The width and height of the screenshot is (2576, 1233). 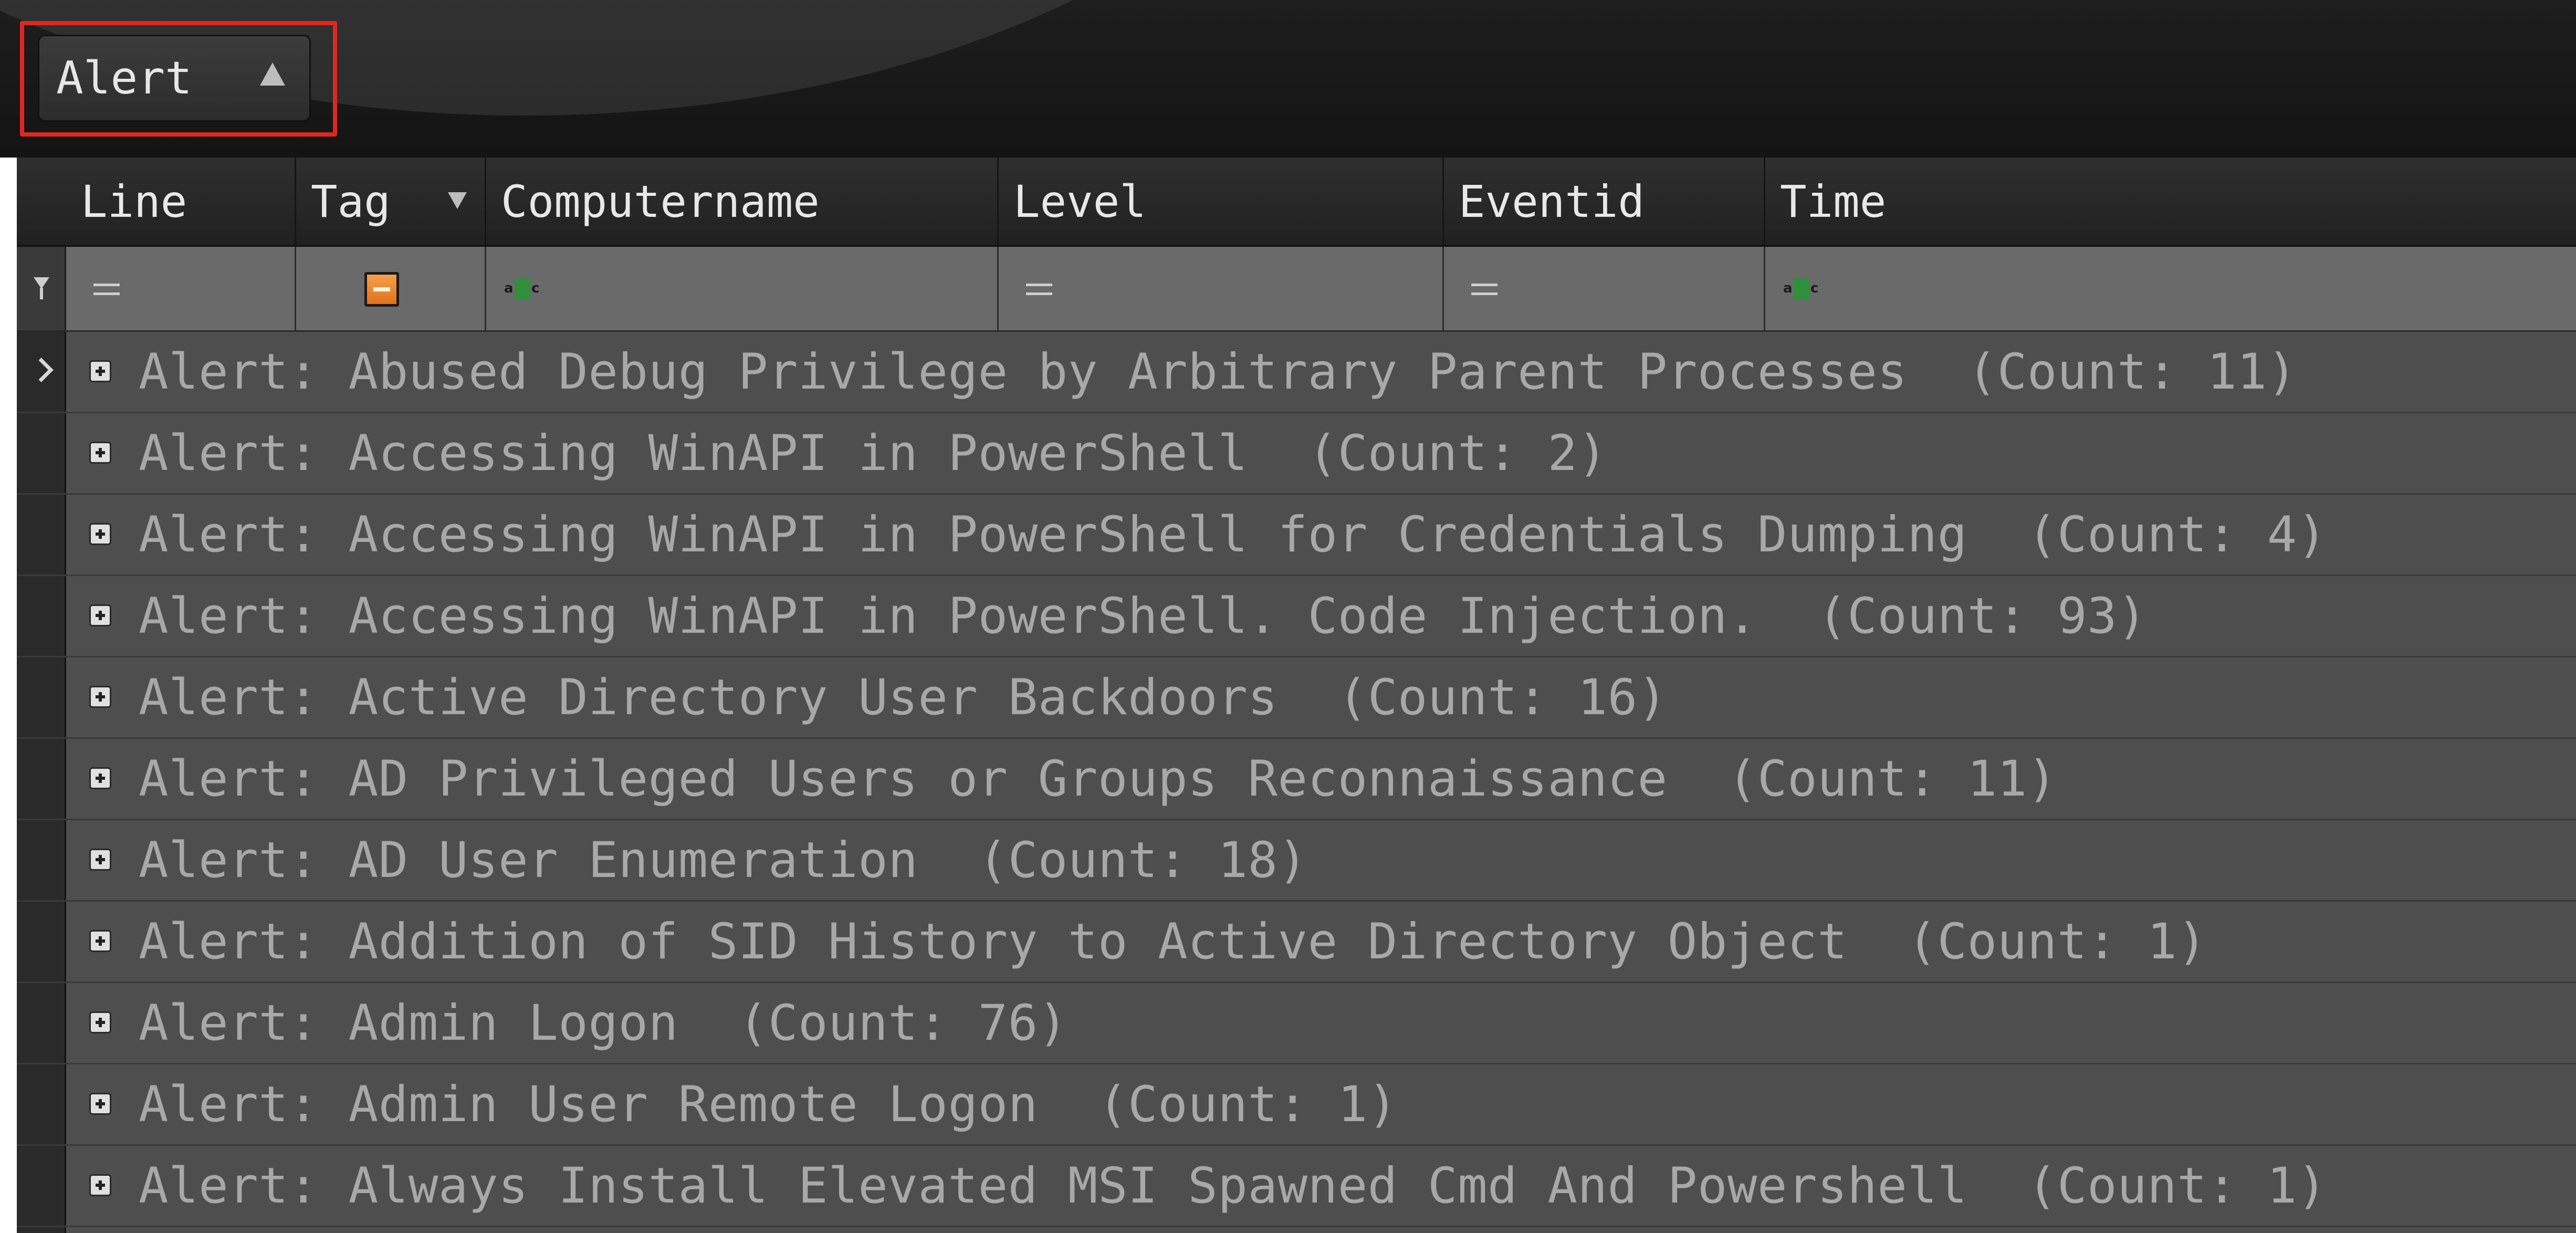 What do you see at coordinates (181, 202) in the screenshot?
I see `column-header-line: Line` at bounding box center [181, 202].